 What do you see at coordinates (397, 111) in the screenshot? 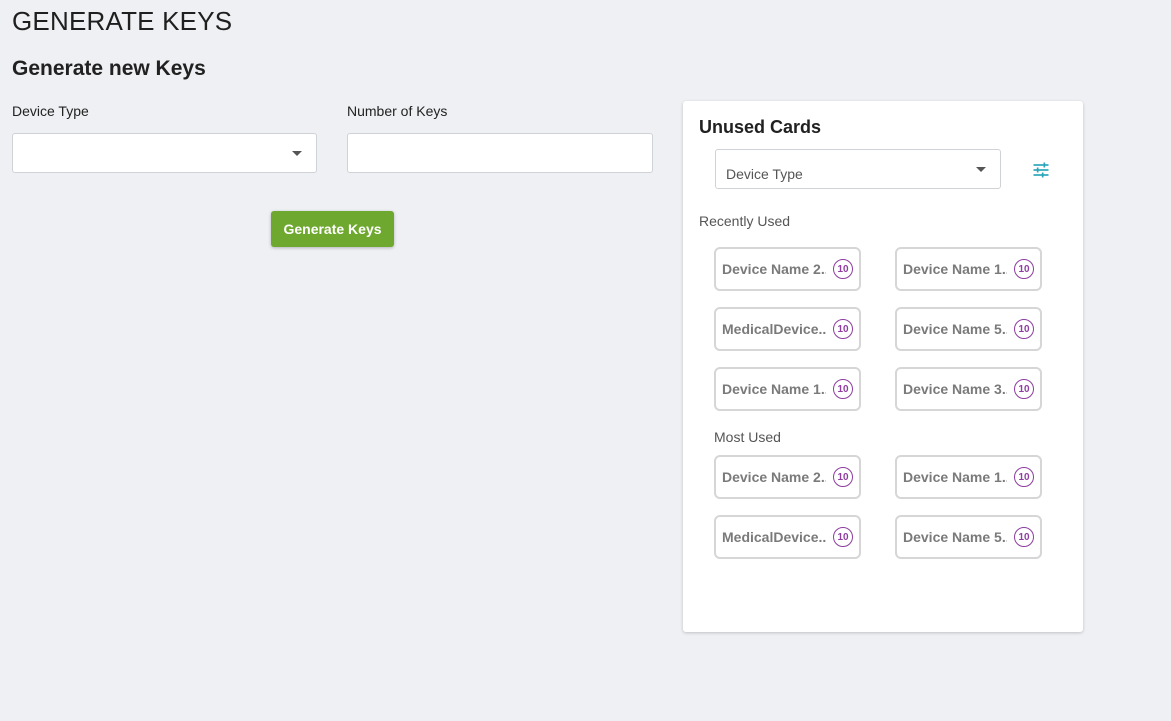
I see `number-of-keys-label: Number of Keys` at bounding box center [397, 111].